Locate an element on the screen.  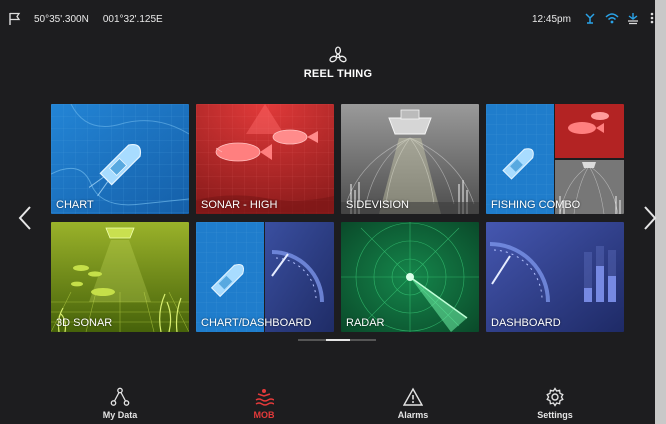
alarms-label: Alarms is located at coordinates (413, 415).